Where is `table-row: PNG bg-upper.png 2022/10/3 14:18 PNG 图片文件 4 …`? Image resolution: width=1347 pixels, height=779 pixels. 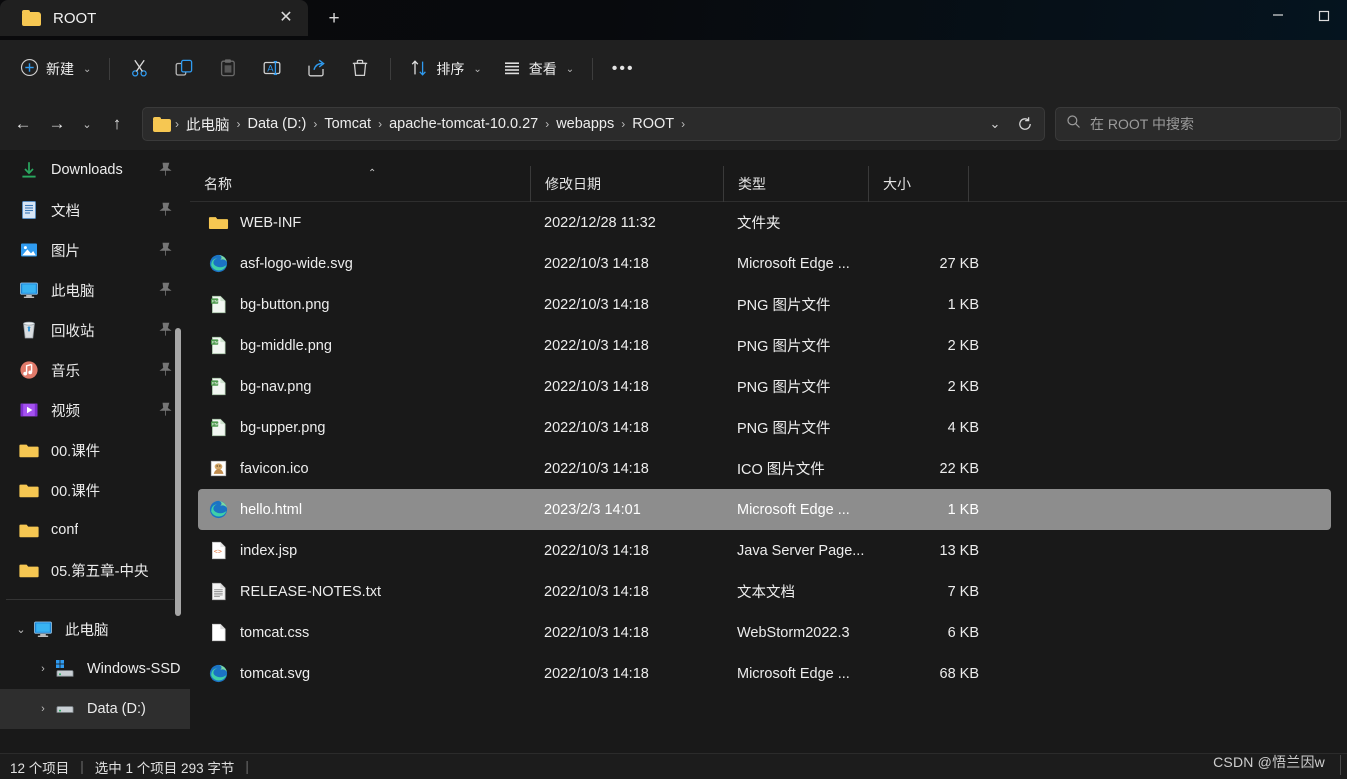 table-row: PNG bg-upper.png 2022/10/3 14:18 PNG 图片文件 4 … is located at coordinates (764, 427).